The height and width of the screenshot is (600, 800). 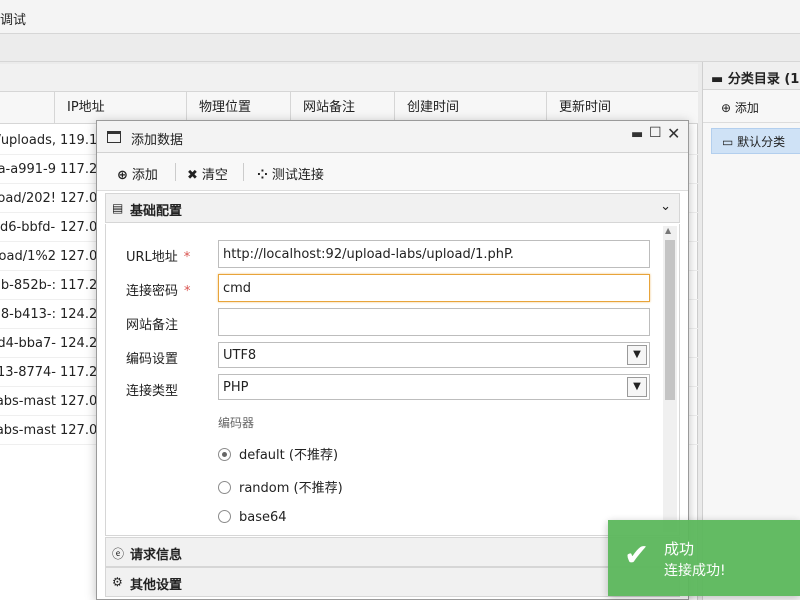 I want to click on x-icon: ✖, so click(x=192, y=175).